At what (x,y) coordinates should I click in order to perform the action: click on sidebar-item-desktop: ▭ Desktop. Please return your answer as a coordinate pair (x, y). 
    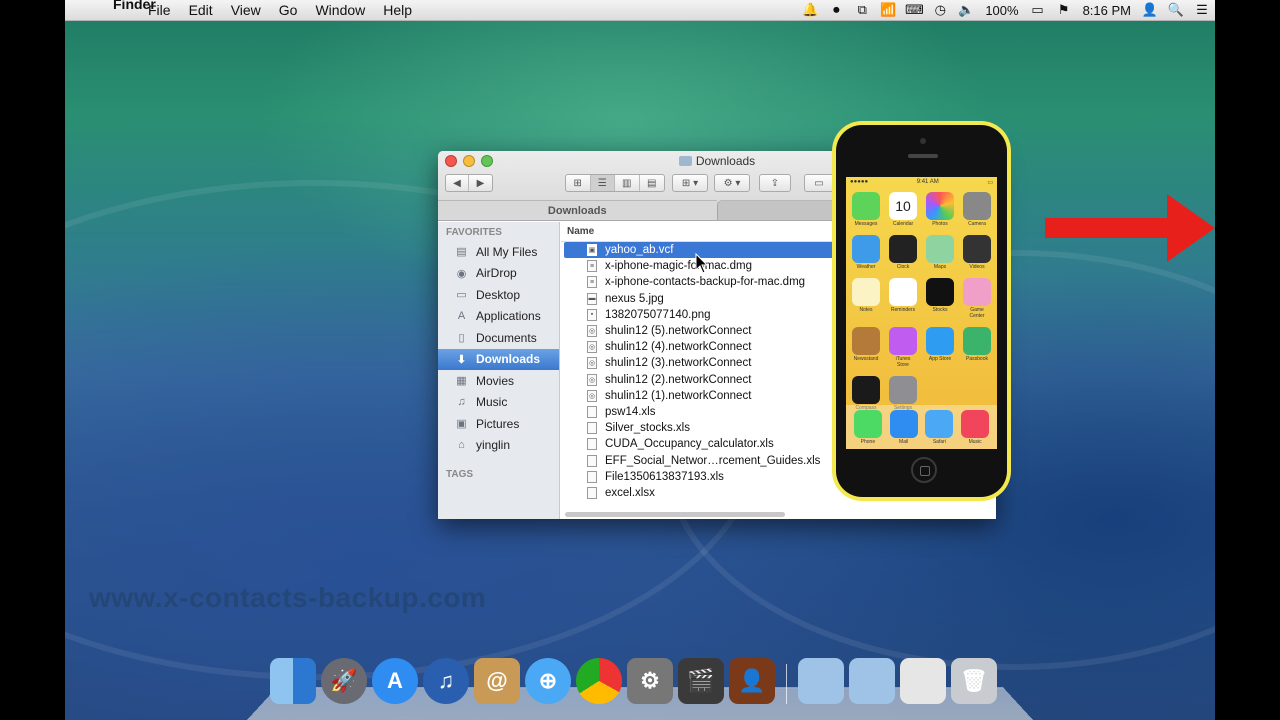
    Looking at the image, I should click on (498, 295).